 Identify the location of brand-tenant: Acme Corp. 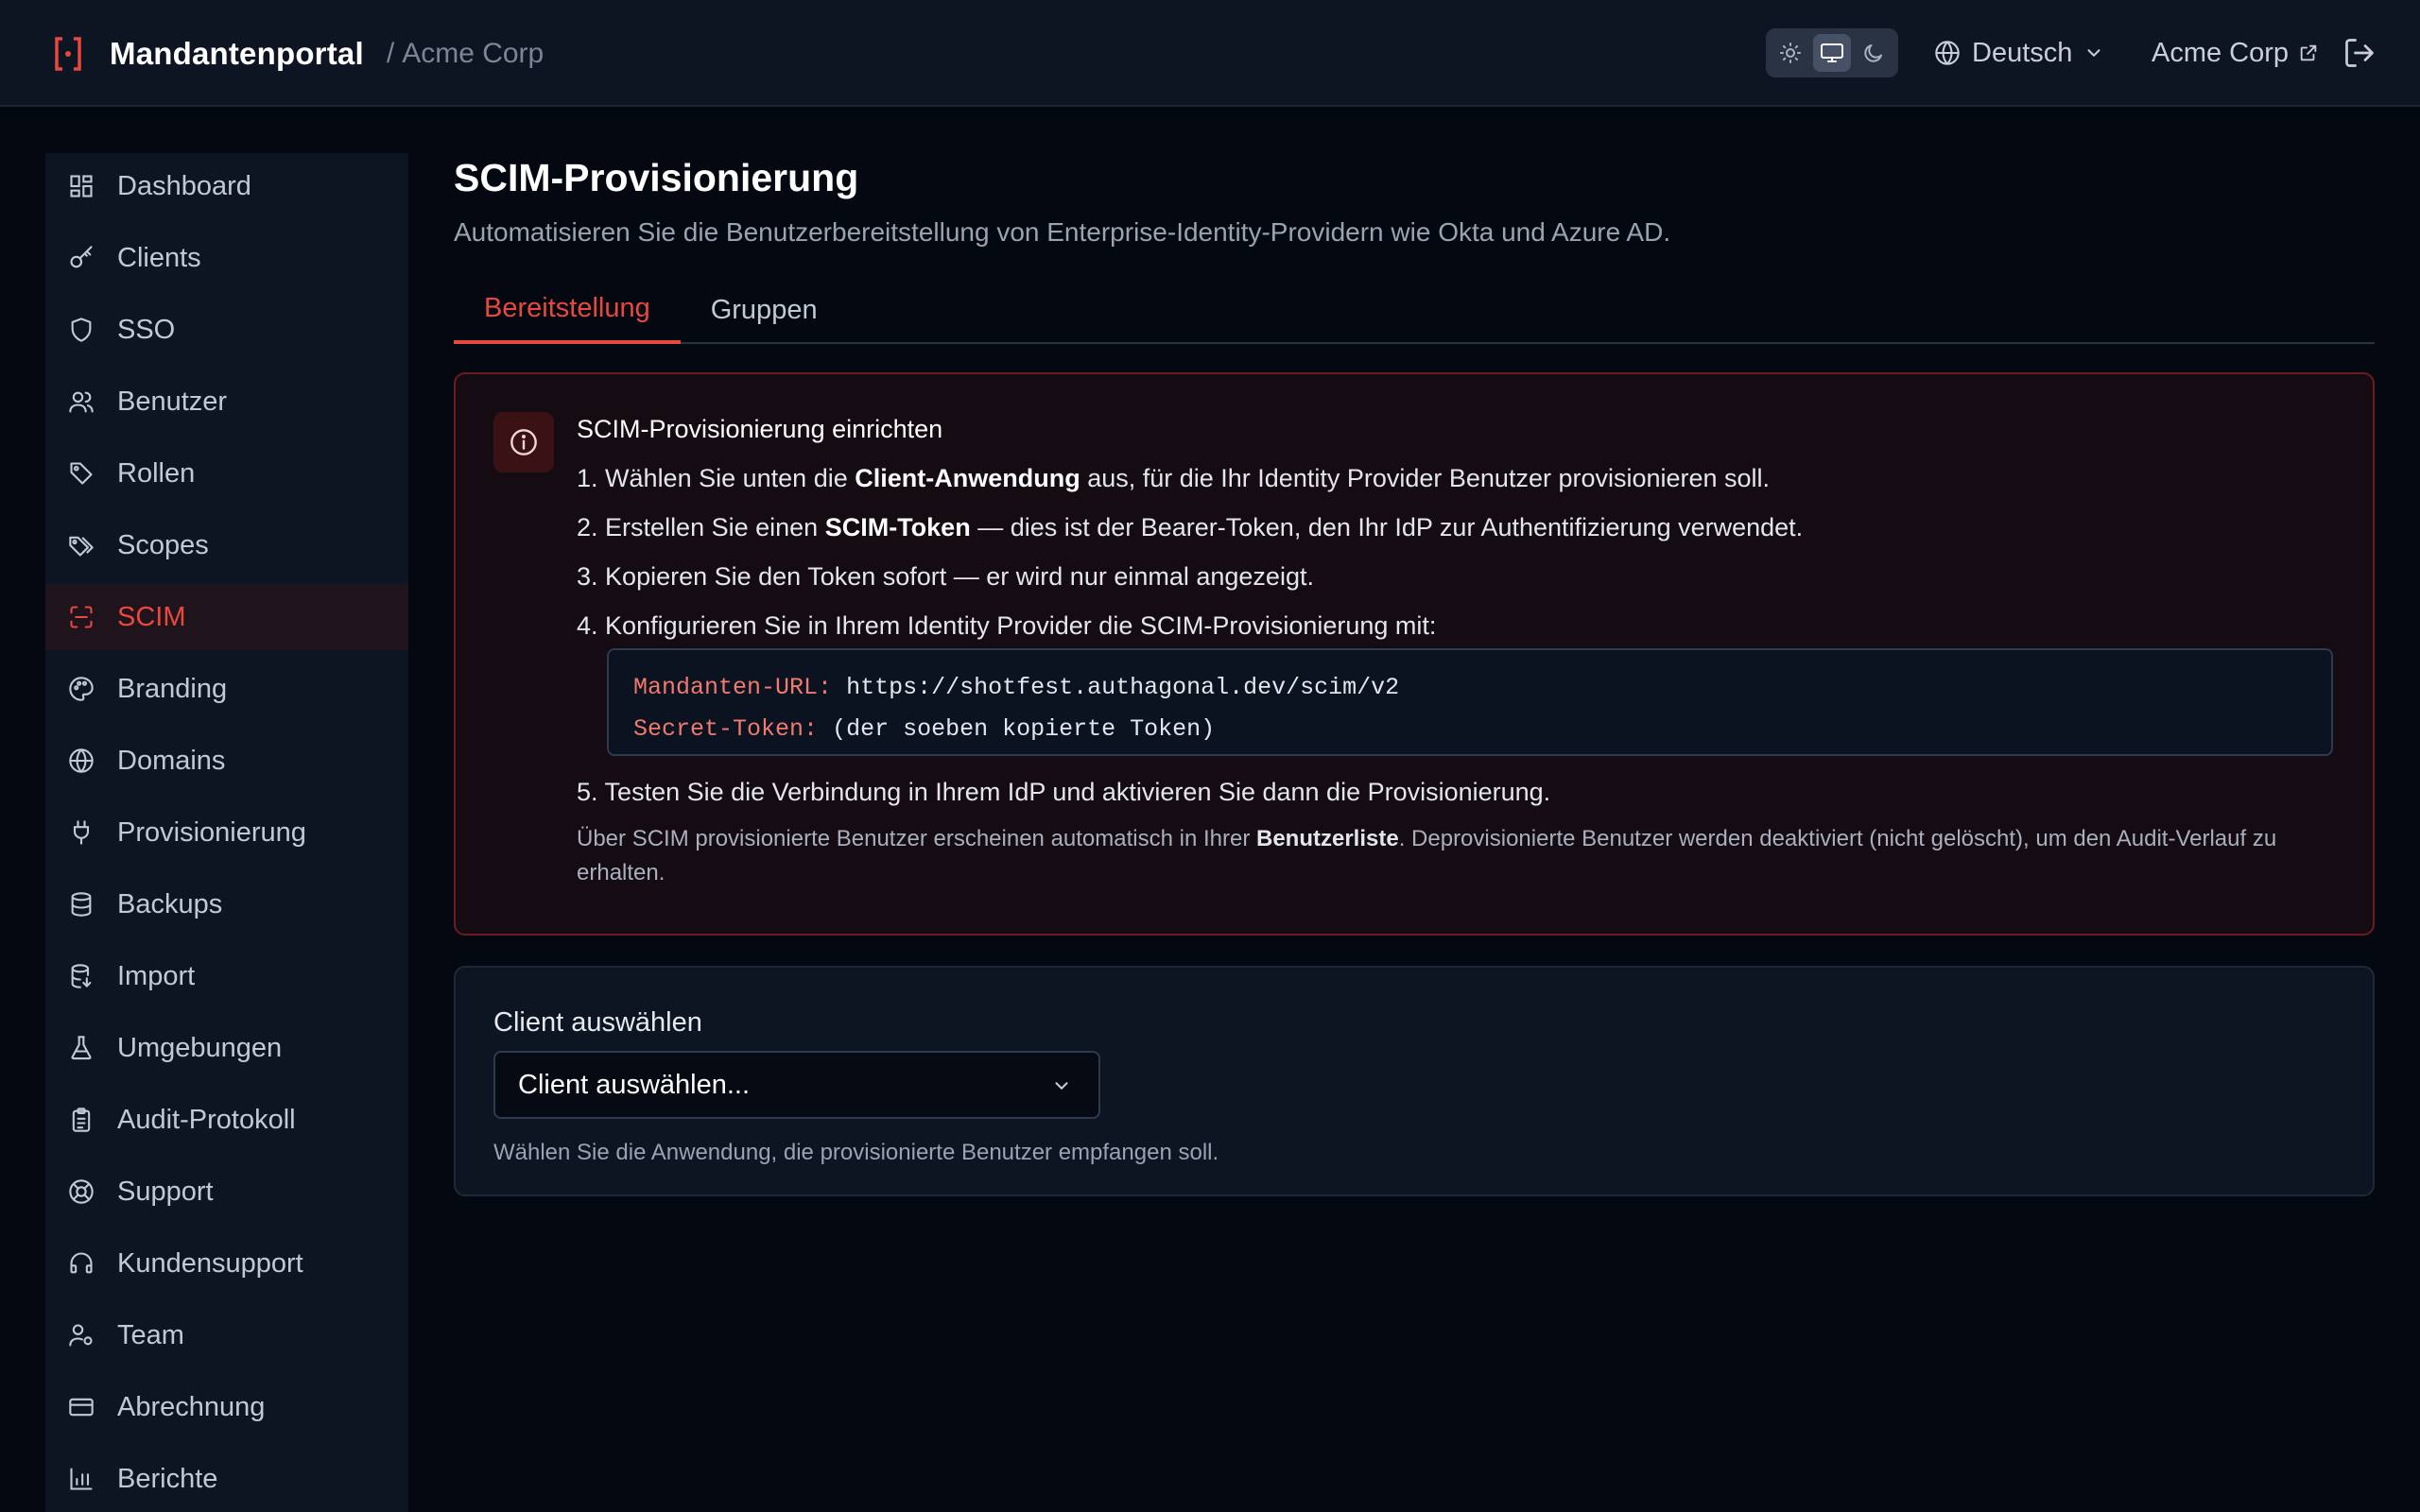
(473, 53).